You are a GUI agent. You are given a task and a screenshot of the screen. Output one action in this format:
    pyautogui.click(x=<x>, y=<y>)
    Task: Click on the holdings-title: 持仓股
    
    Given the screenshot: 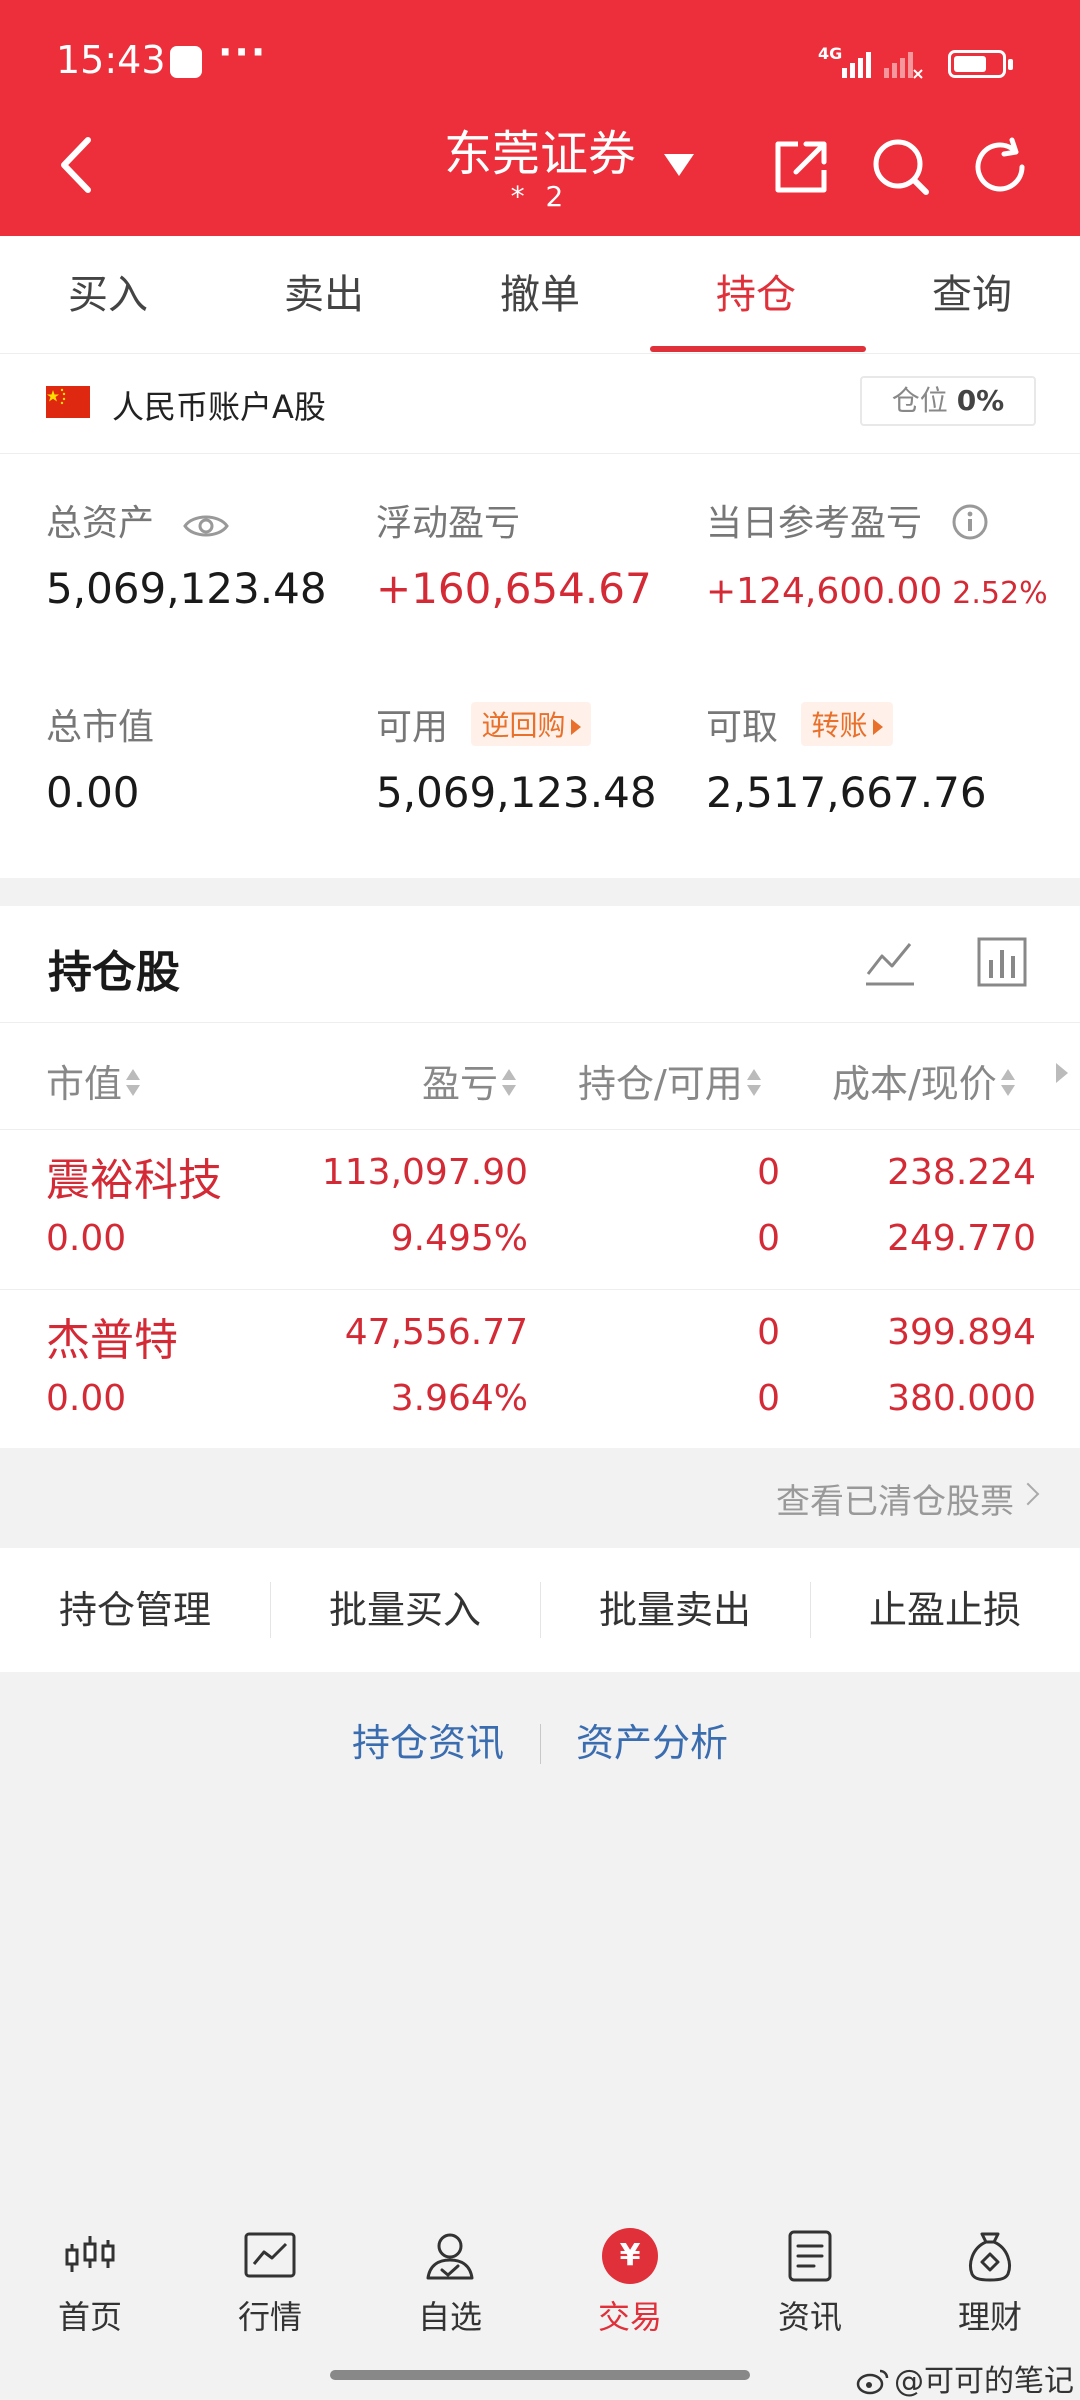 What is the action you would take?
    pyautogui.click(x=114, y=972)
    